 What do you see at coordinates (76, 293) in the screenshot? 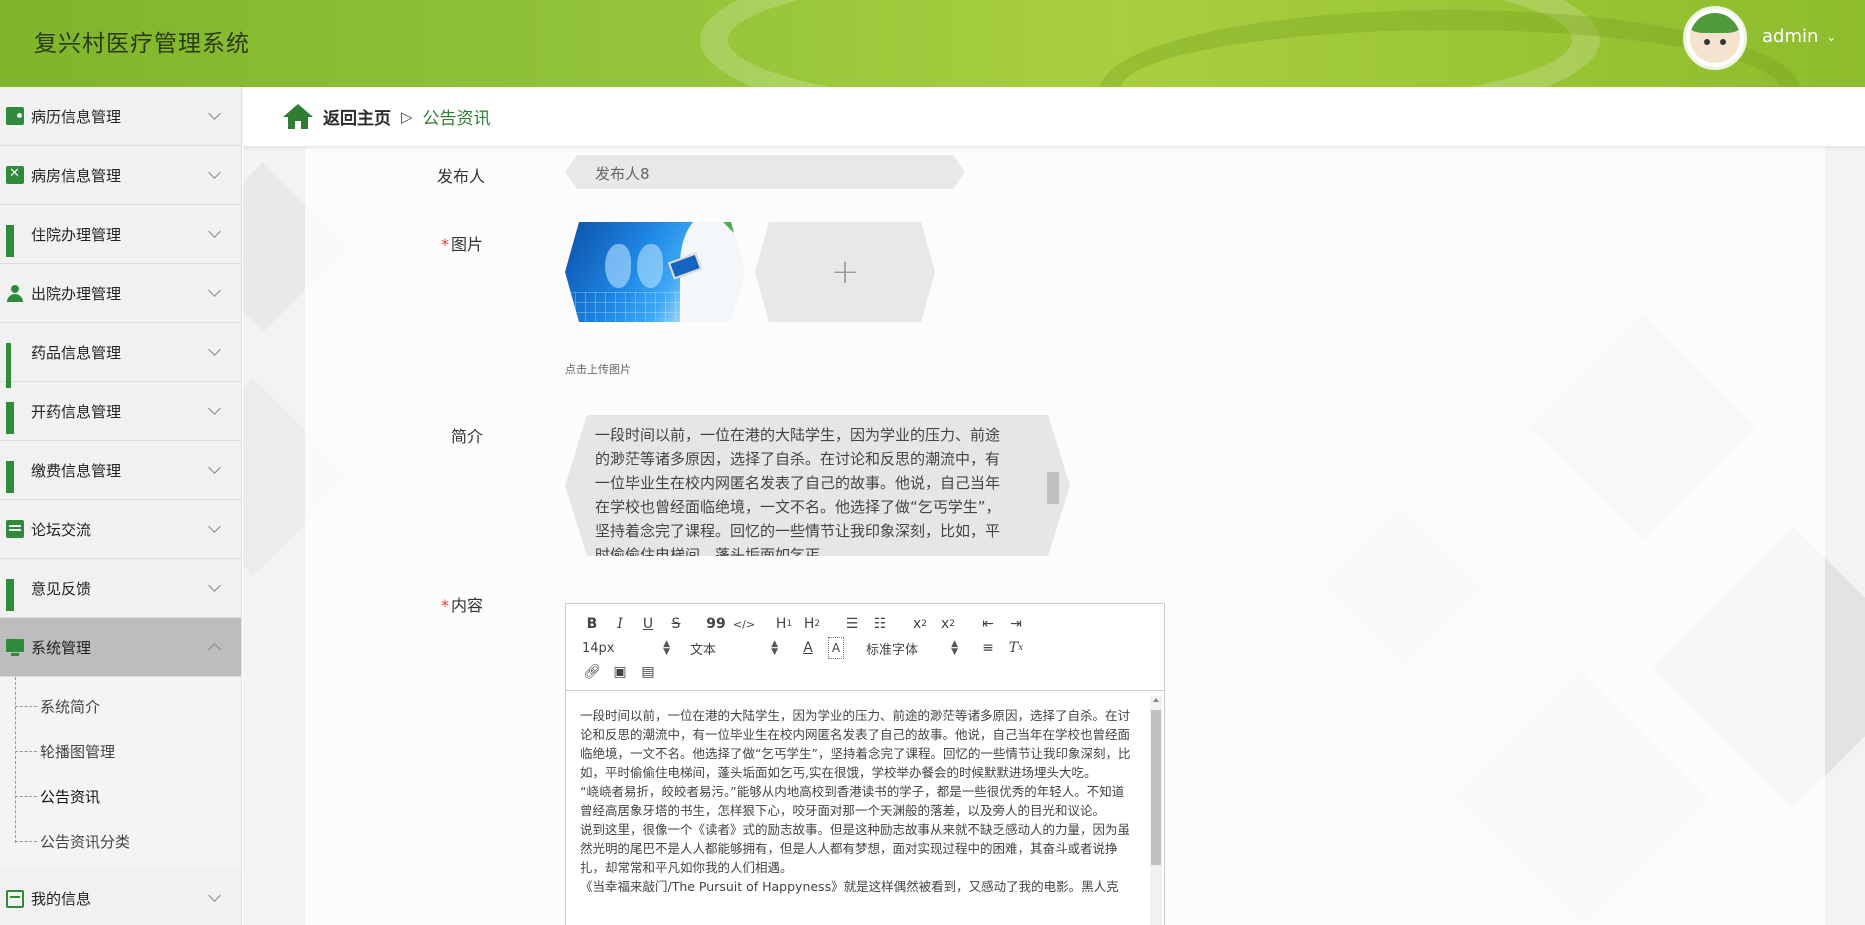
I see `sidebar-item-label: 出院办理管理` at bounding box center [76, 293].